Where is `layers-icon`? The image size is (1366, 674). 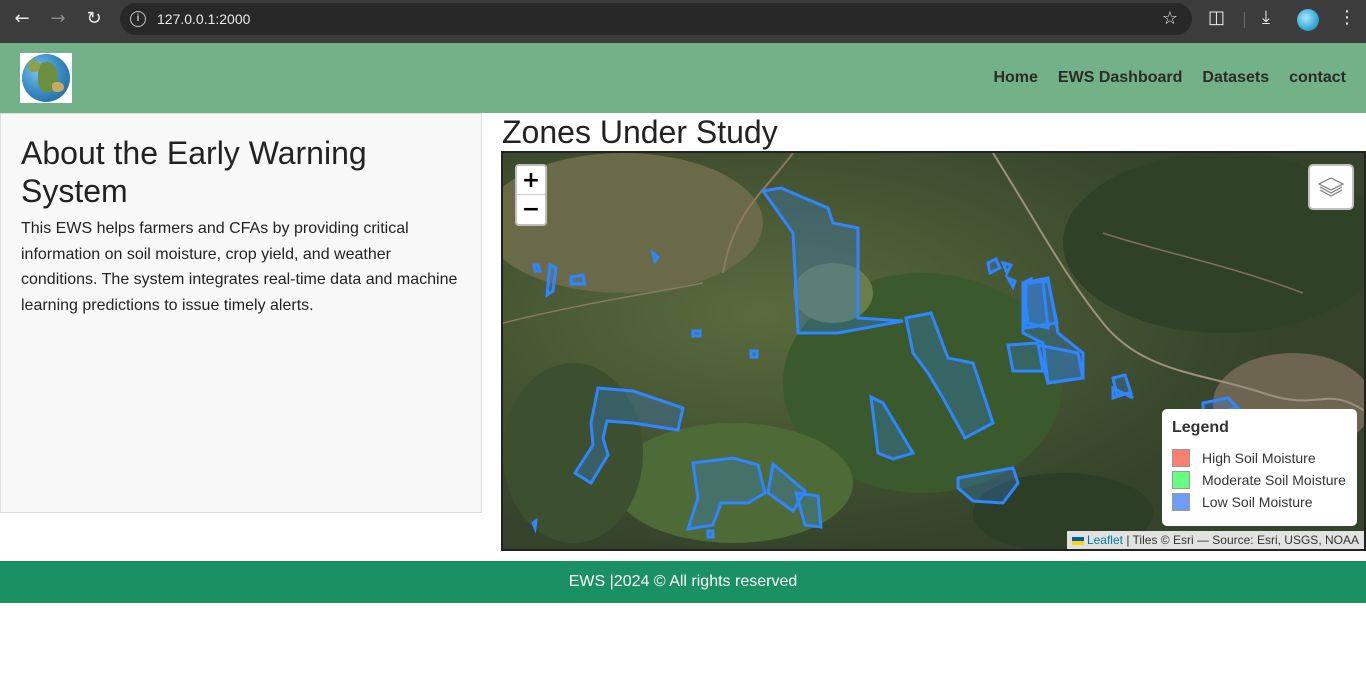
layers-icon is located at coordinates (1331, 187).